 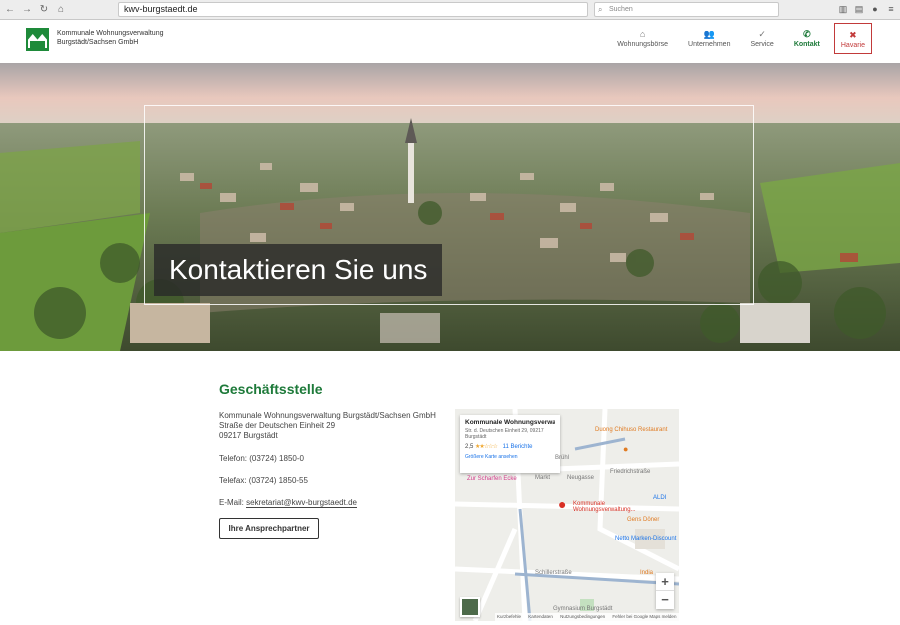 What do you see at coordinates (248, 435) in the screenshot?
I see `city: 09217 Burgstädt` at bounding box center [248, 435].